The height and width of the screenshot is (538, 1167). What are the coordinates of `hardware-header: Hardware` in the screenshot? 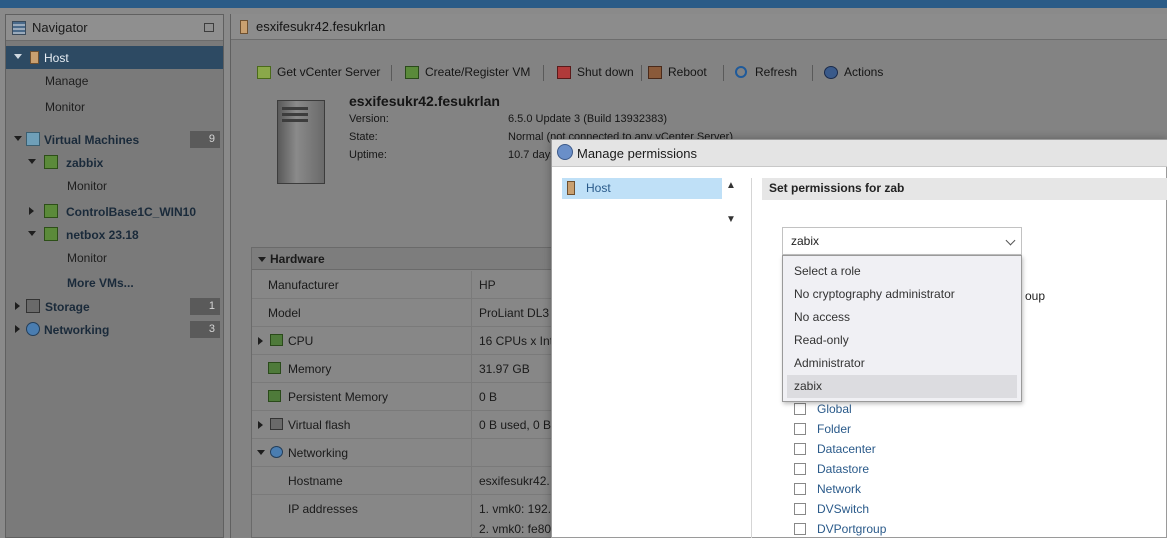 It's located at (412, 259).